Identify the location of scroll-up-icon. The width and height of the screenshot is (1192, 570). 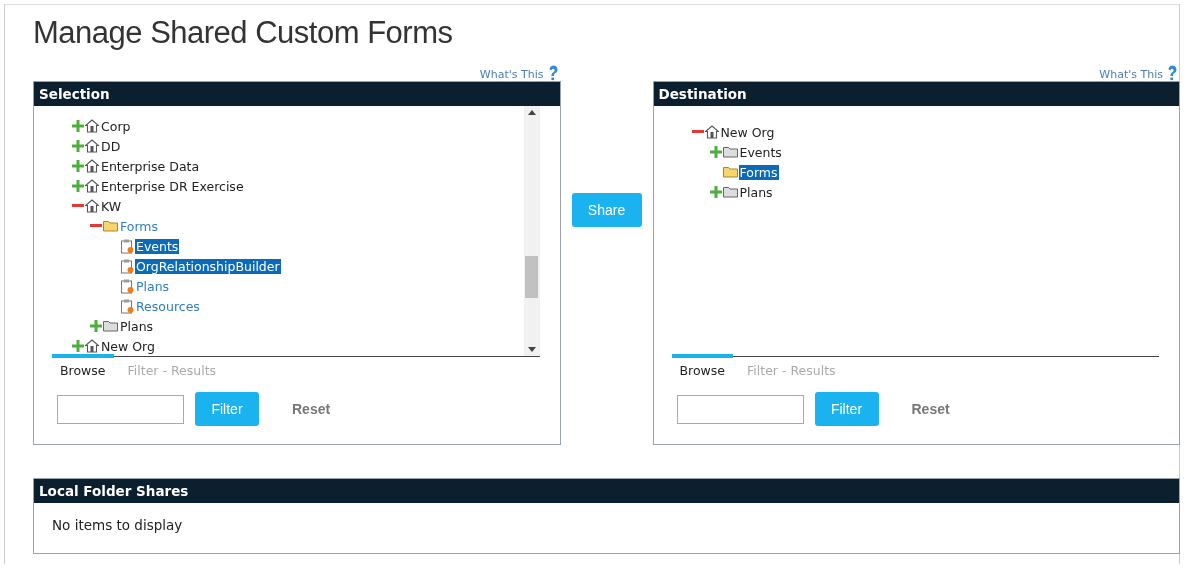
(531, 112).